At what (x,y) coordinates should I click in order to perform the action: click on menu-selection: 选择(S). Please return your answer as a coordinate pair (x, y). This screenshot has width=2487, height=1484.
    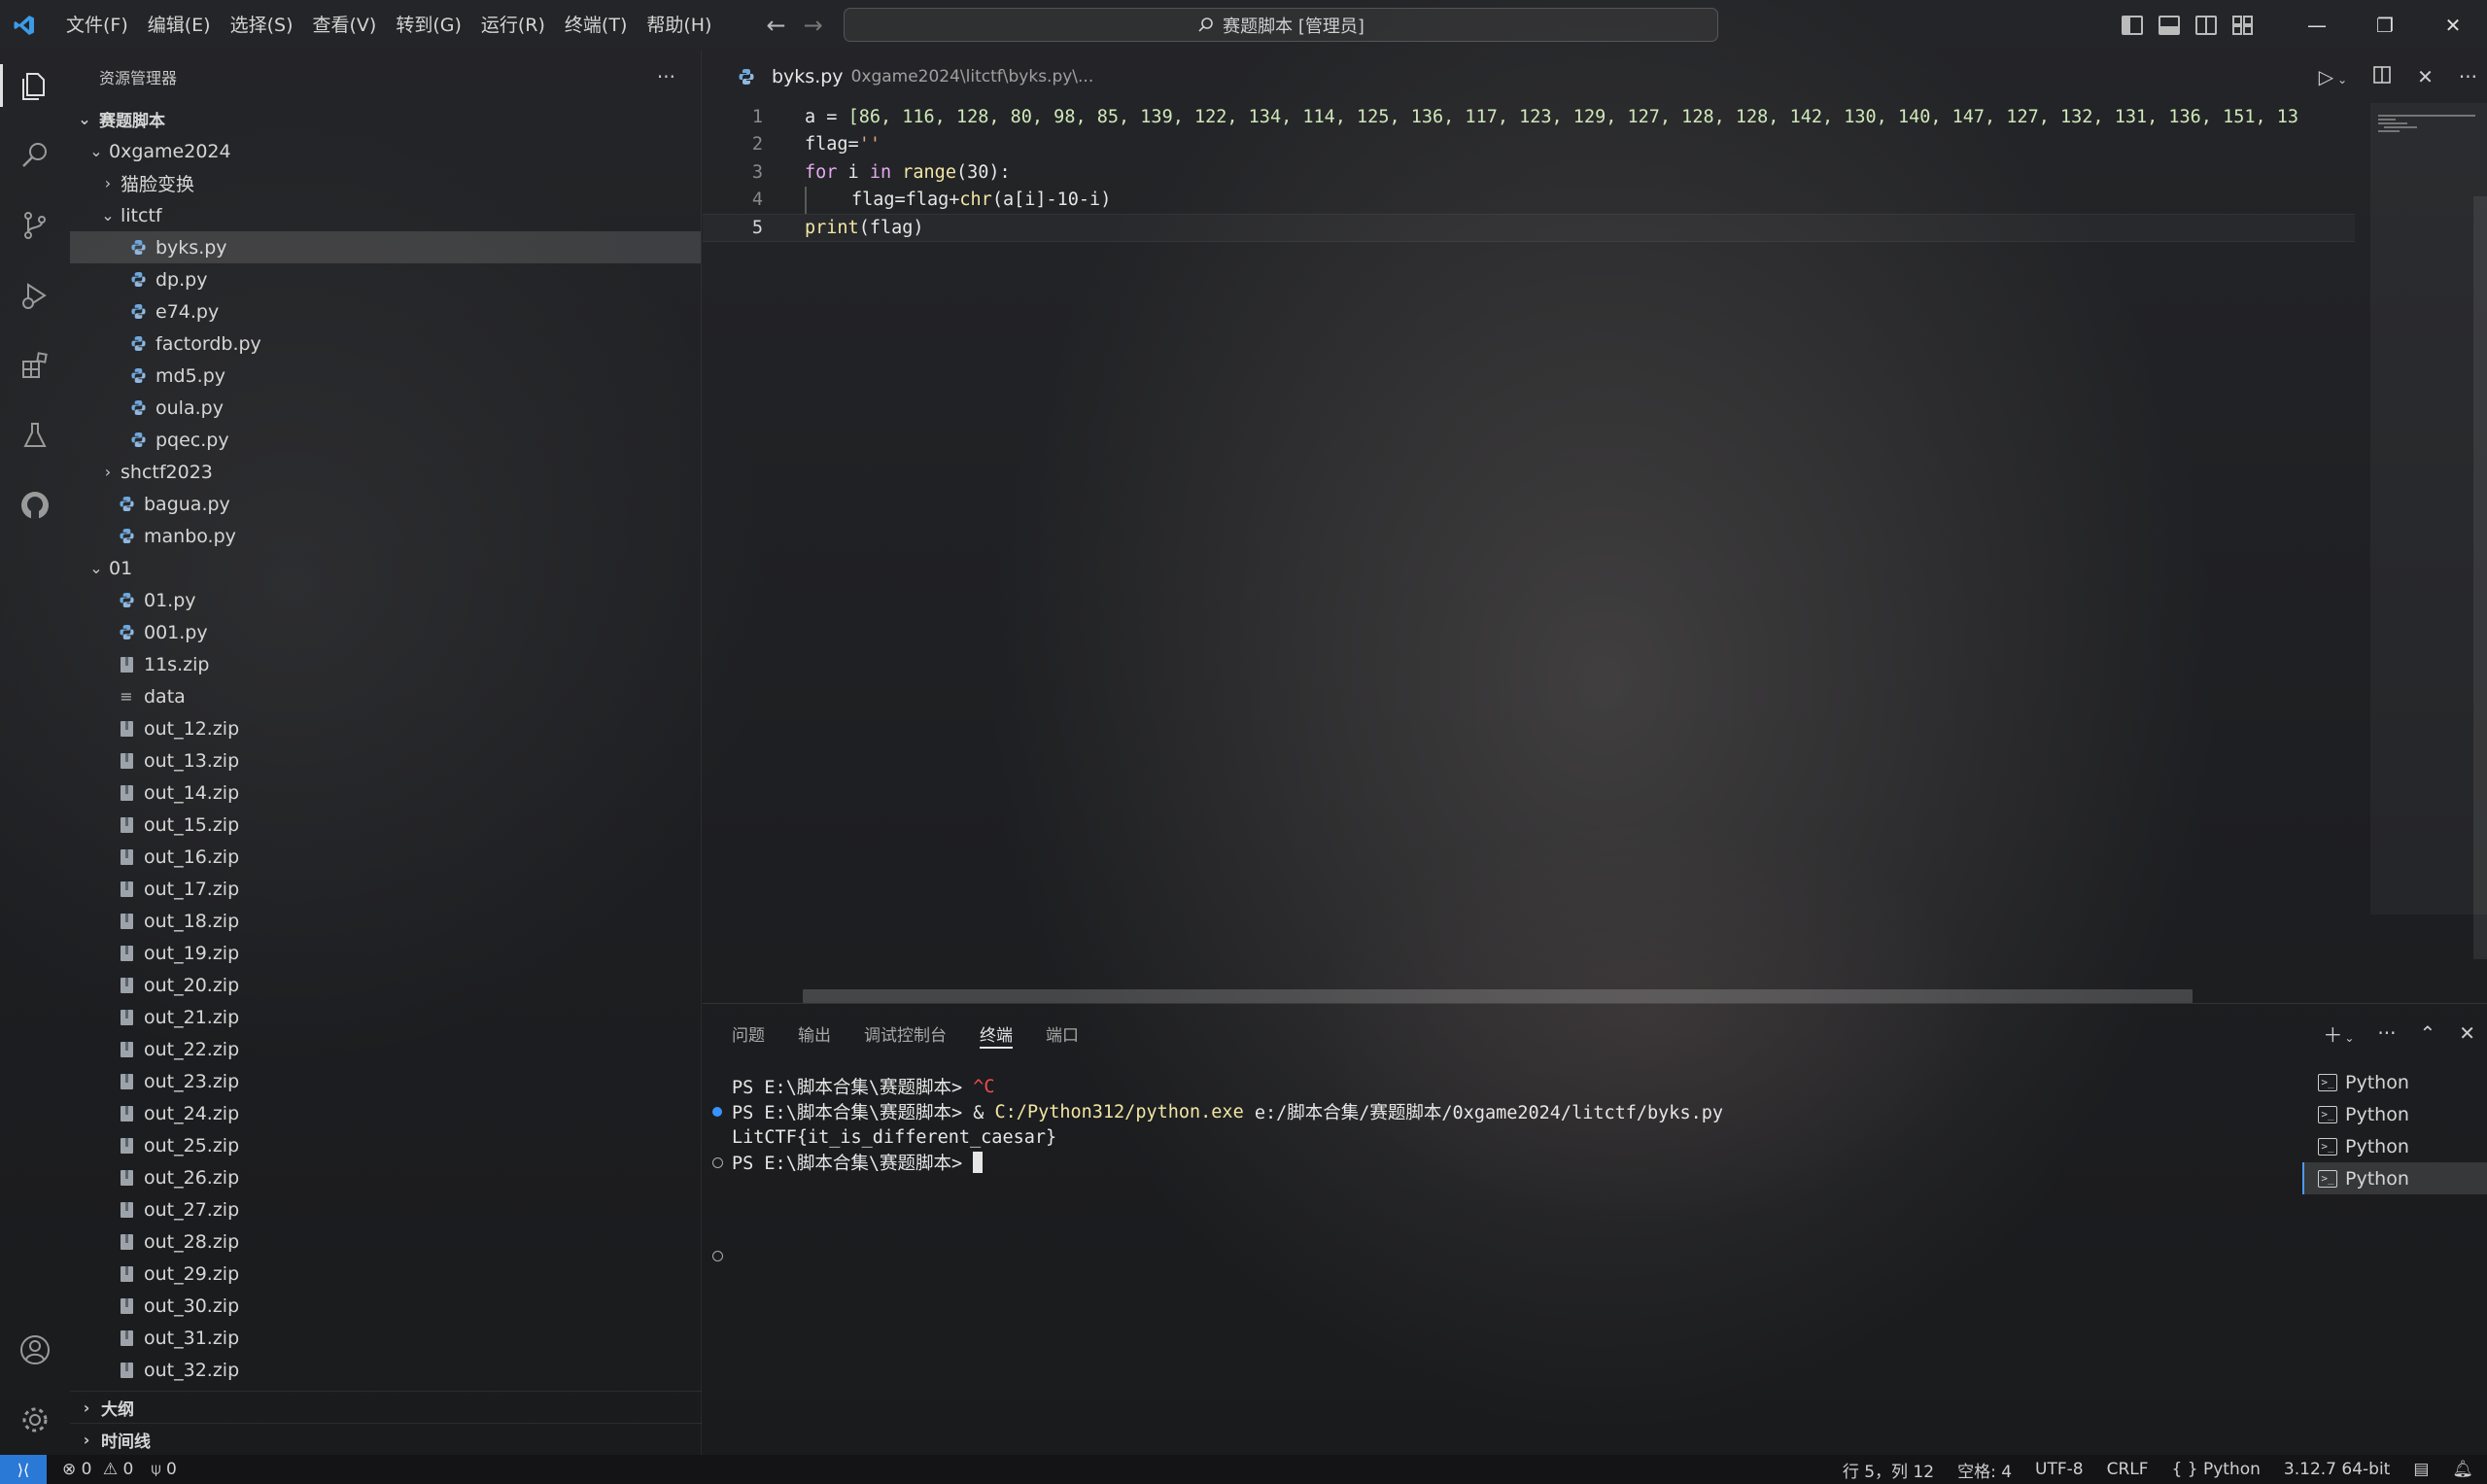
    Looking at the image, I should click on (262, 25).